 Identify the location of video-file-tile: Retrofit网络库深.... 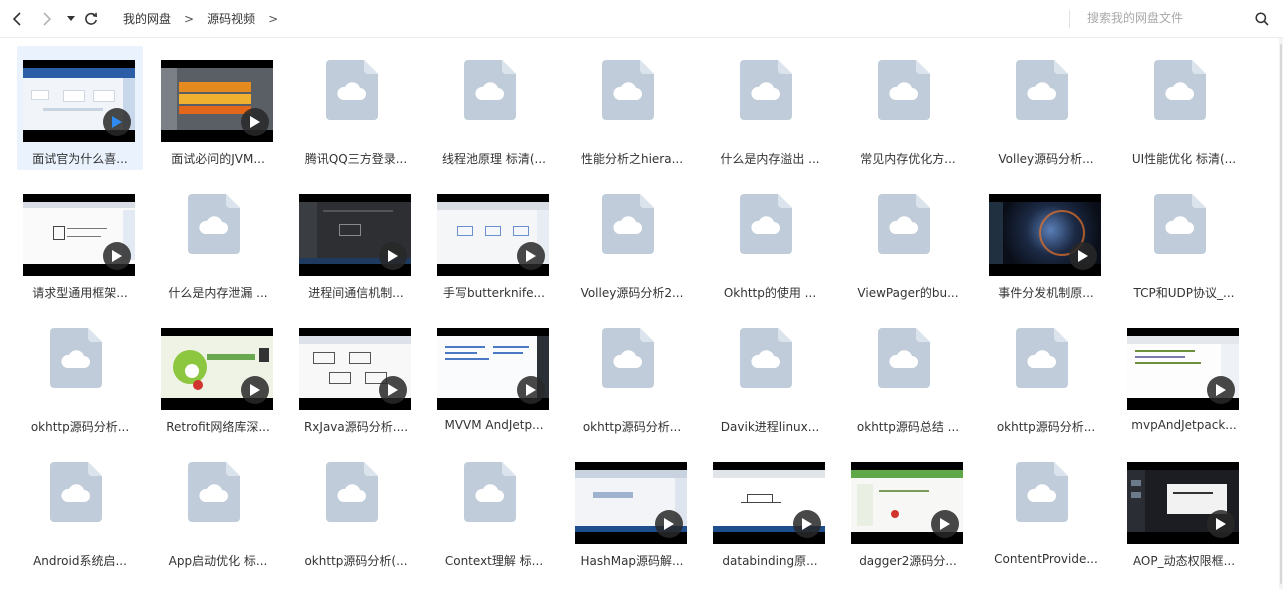
(218, 376).